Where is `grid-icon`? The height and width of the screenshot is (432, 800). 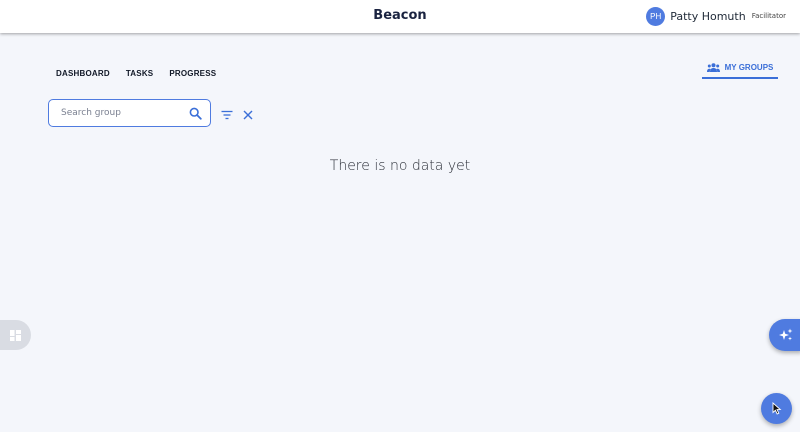
grid-icon is located at coordinates (15, 335).